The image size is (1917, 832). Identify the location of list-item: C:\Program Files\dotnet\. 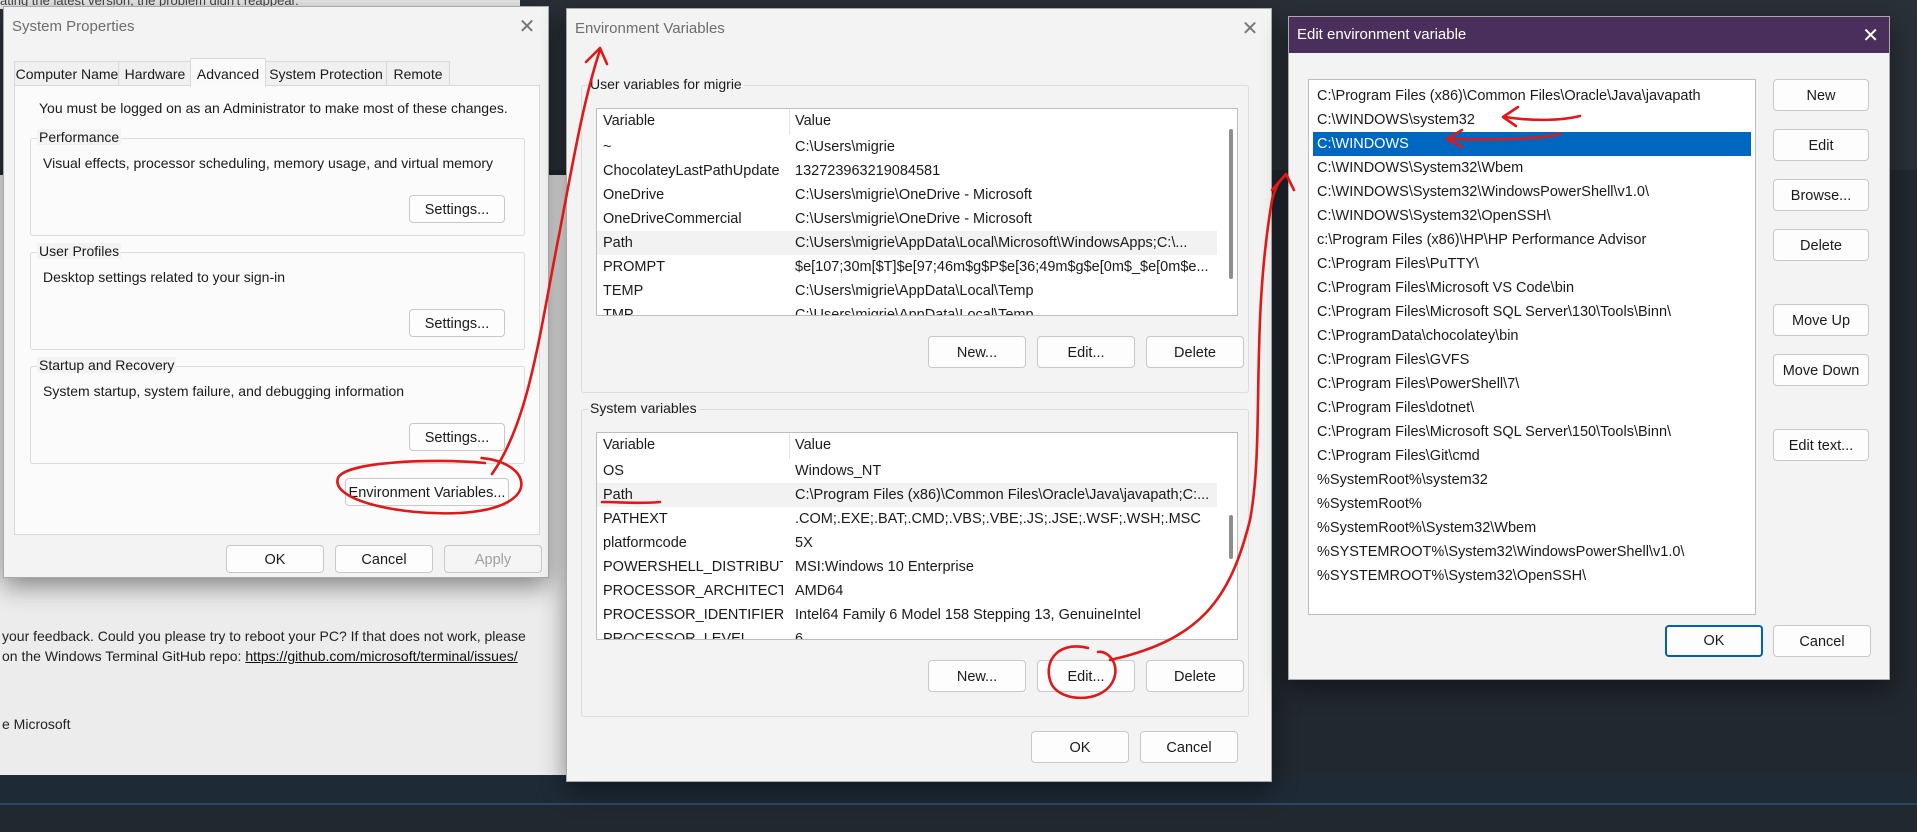
(1532, 408).